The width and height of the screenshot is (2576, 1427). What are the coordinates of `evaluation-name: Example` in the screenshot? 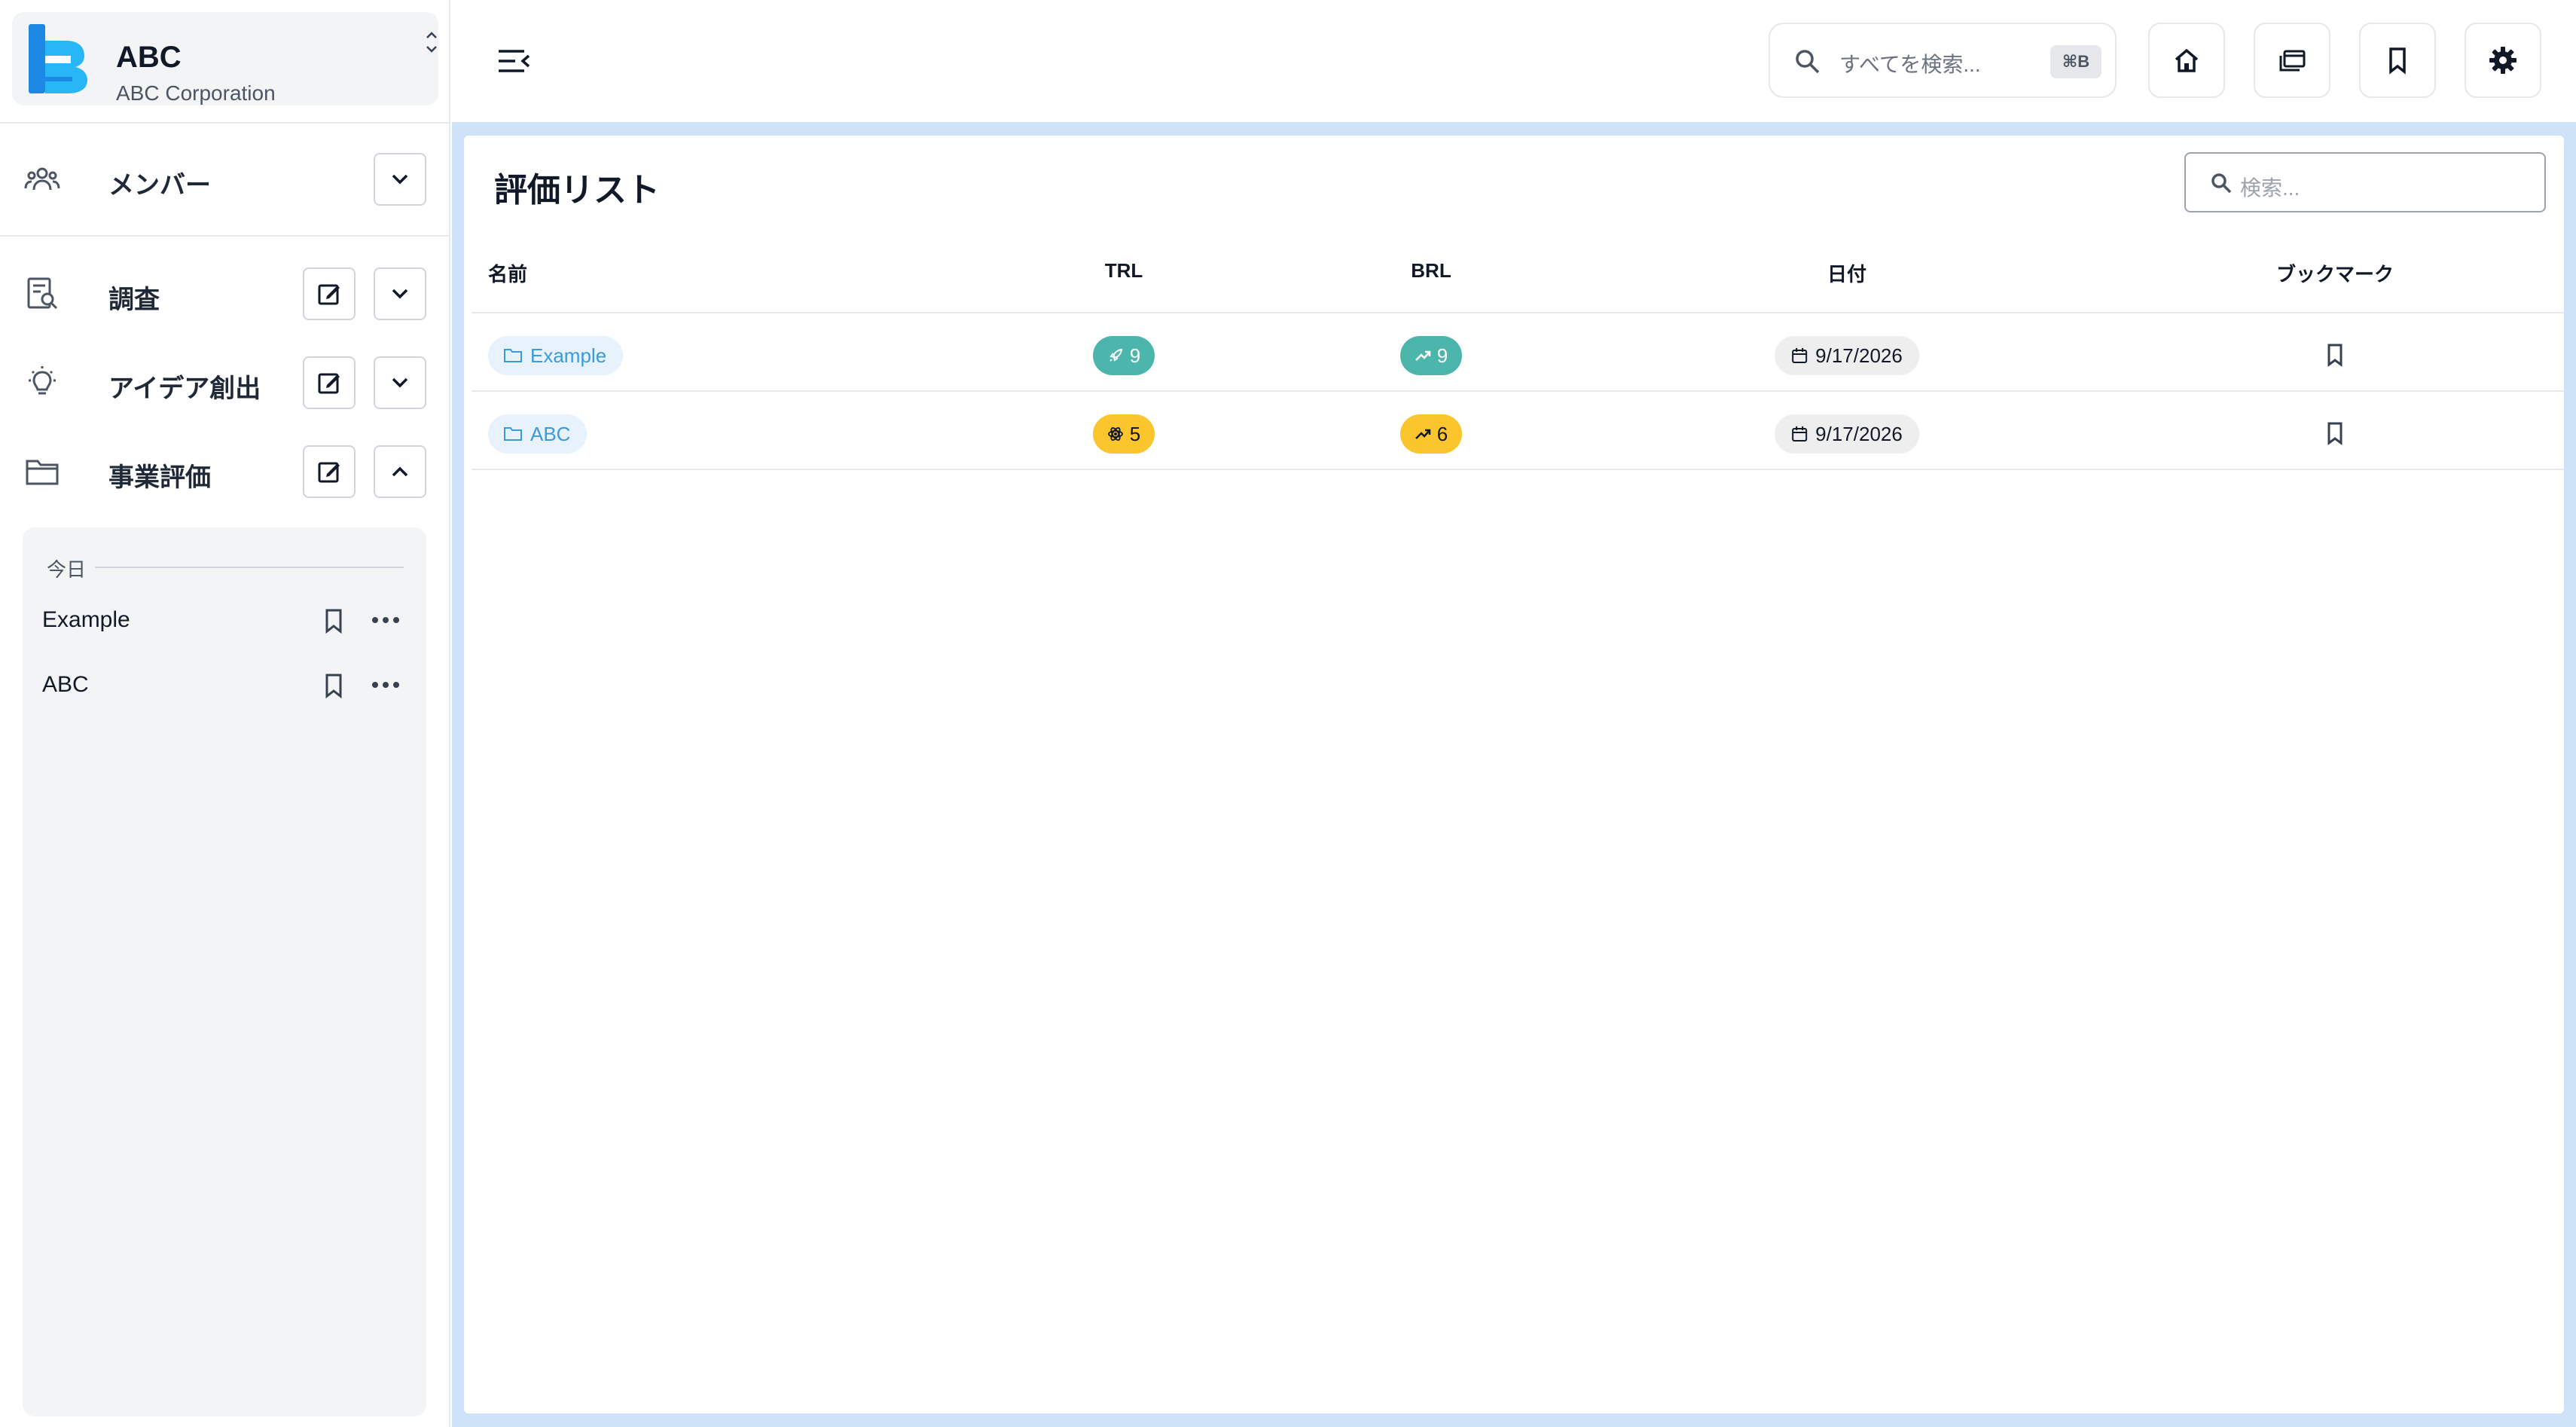 It's located at (569, 355).